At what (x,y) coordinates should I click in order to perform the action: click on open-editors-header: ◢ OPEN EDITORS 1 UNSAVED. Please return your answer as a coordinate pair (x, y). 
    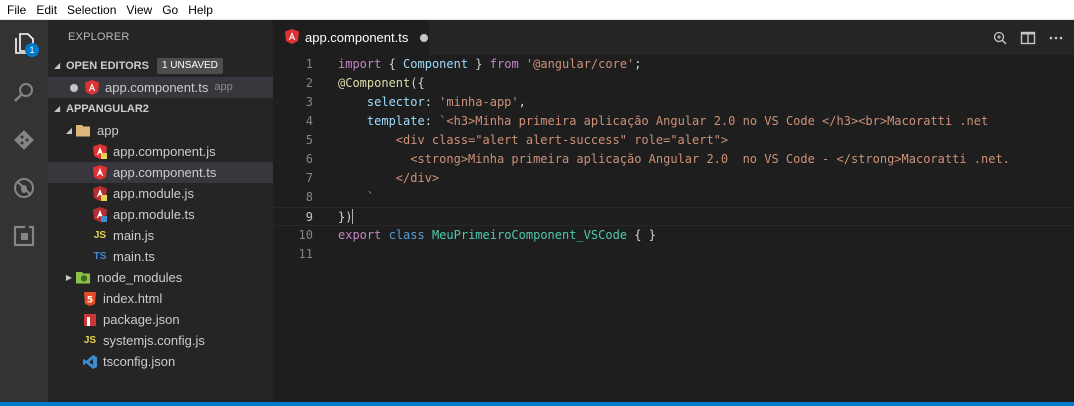
    Looking at the image, I should click on (160, 66).